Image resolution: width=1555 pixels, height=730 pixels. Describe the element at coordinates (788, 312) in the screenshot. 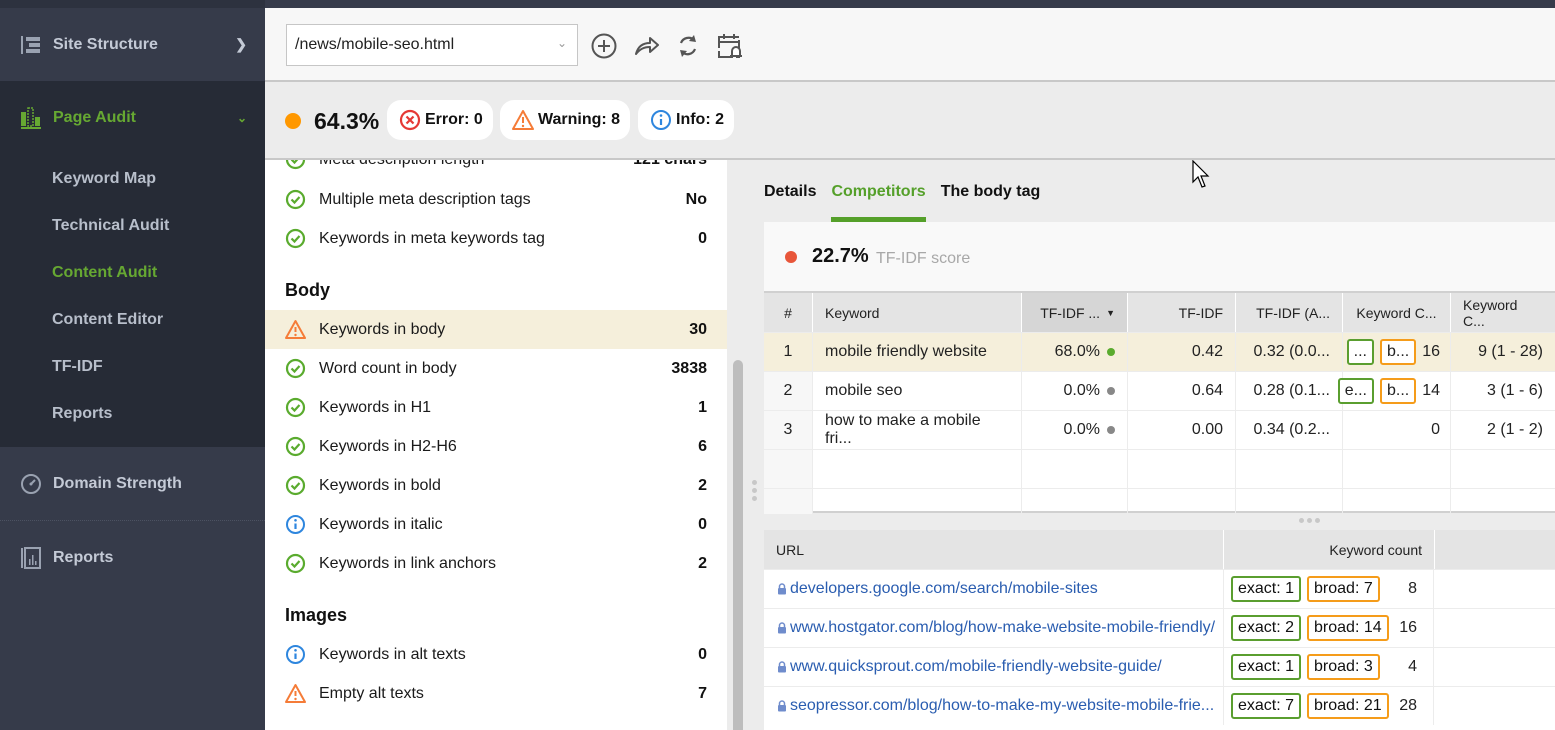

I see `col-header-number: #` at that location.